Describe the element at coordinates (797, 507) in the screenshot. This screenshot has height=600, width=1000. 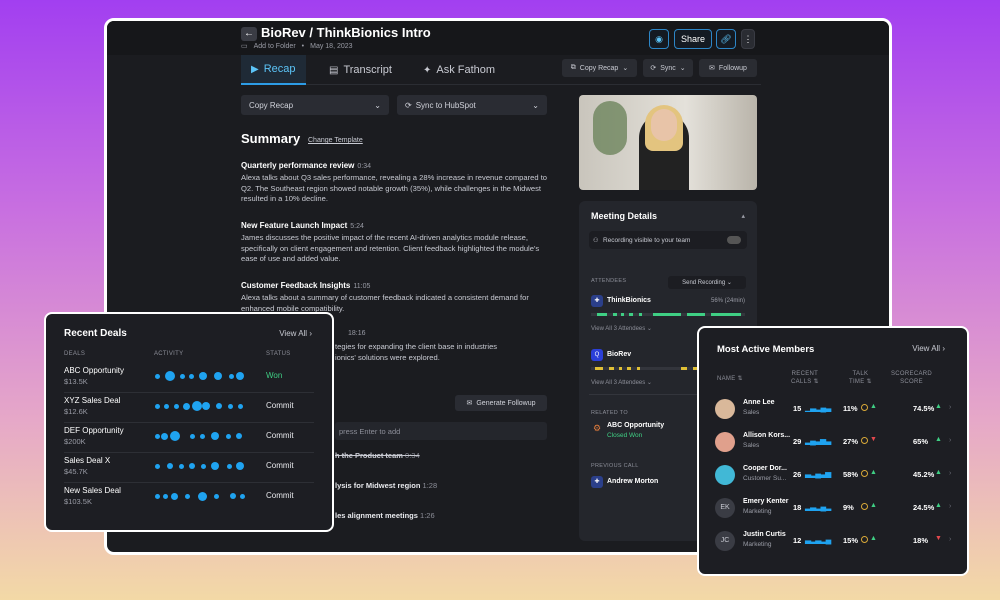
I see `member-calls: 18` at that location.